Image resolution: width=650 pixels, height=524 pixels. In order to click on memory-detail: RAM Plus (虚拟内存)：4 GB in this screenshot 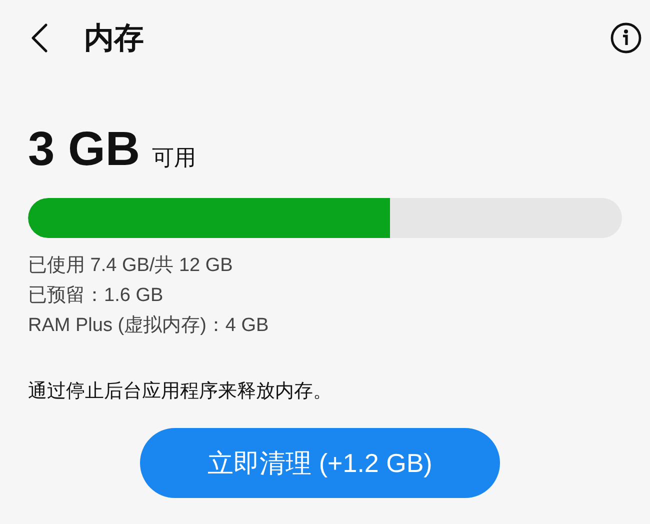, I will do `click(149, 326)`.